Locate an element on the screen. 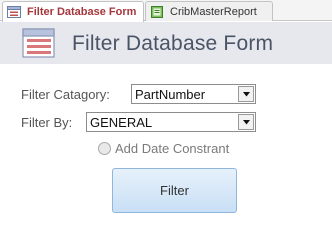  filter-by-select: GENERAL is located at coordinates (171, 122).